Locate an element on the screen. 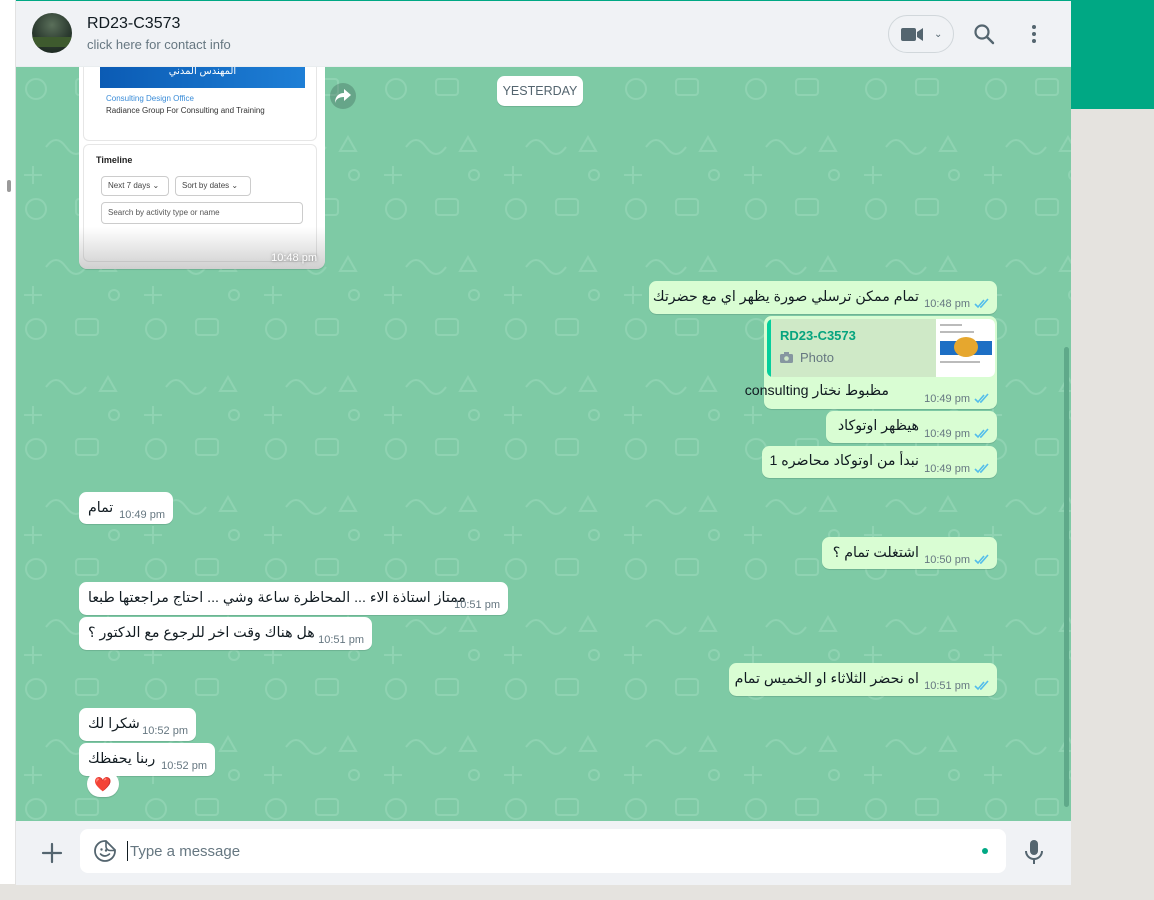  forward-button is located at coordinates (343, 96).